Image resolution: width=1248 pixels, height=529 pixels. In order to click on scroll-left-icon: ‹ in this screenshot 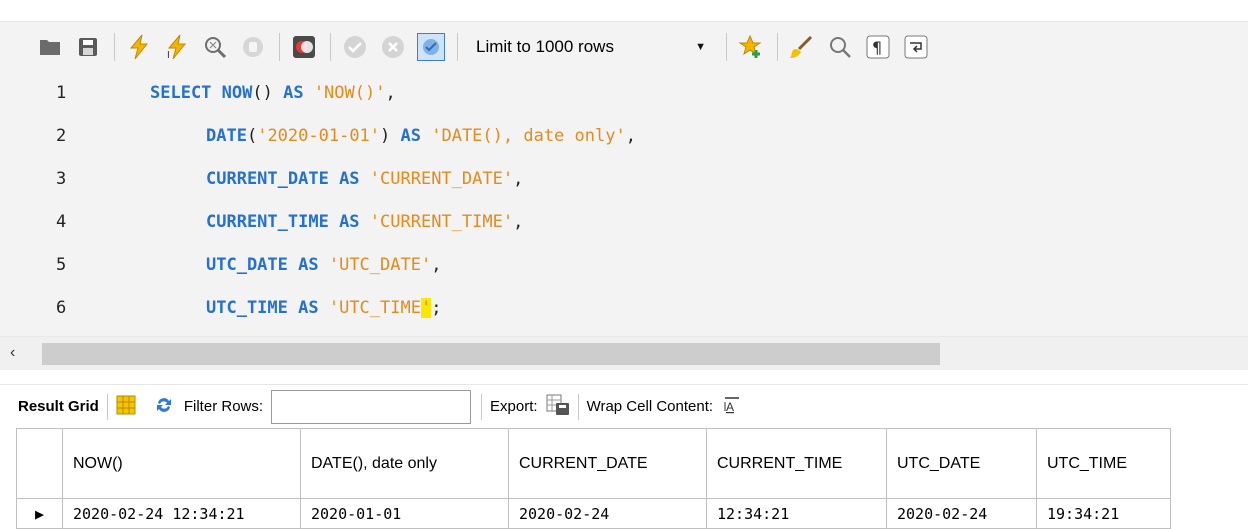, I will do `click(12, 353)`.